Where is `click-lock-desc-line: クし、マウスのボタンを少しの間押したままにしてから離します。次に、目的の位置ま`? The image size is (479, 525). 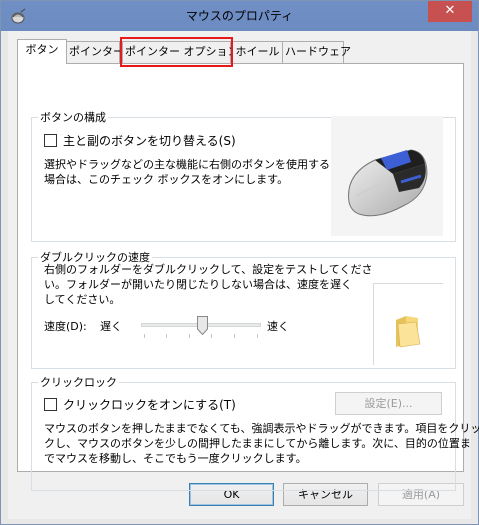
click-lock-desc-line: クし、マウスのボタンを少しの間押したままにしてから離します。次に、目的の位置ま is located at coordinates (257, 443).